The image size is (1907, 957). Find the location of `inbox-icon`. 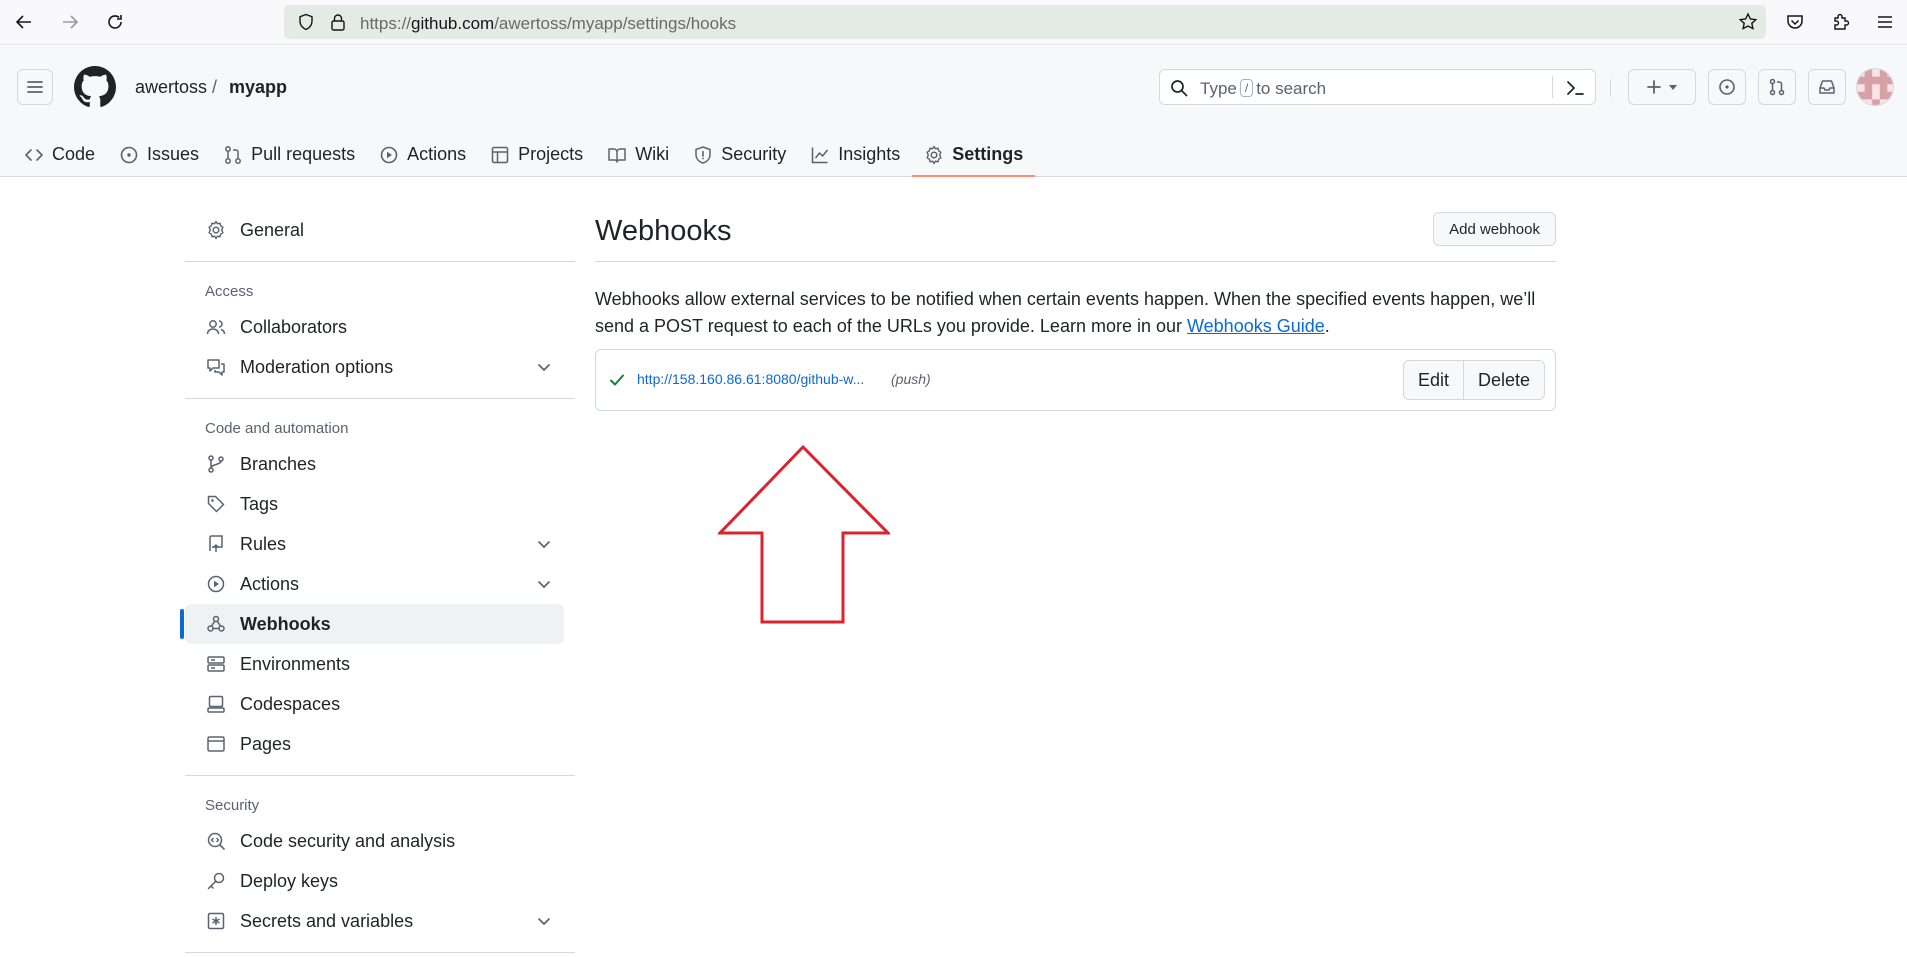

inbox-icon is located at coordinates (1827, 87).